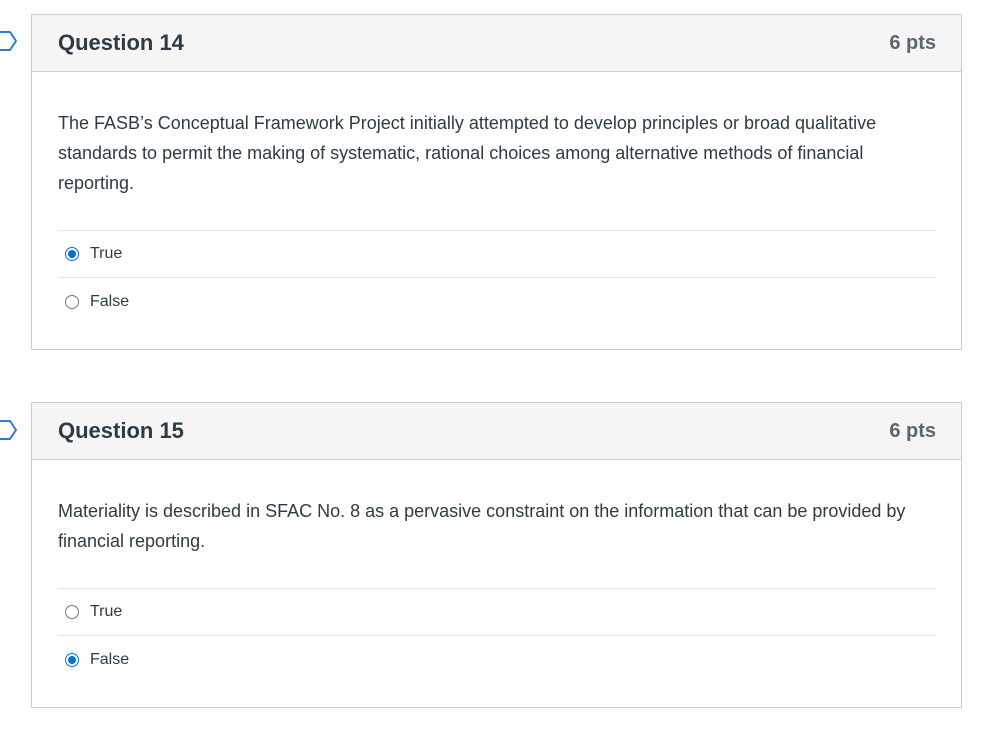 This screenshot has width=999, height=747. Describe the element at coordinates (496, 43) in the screenshot. I see `question-header: Question 14 6 pts` at that location.